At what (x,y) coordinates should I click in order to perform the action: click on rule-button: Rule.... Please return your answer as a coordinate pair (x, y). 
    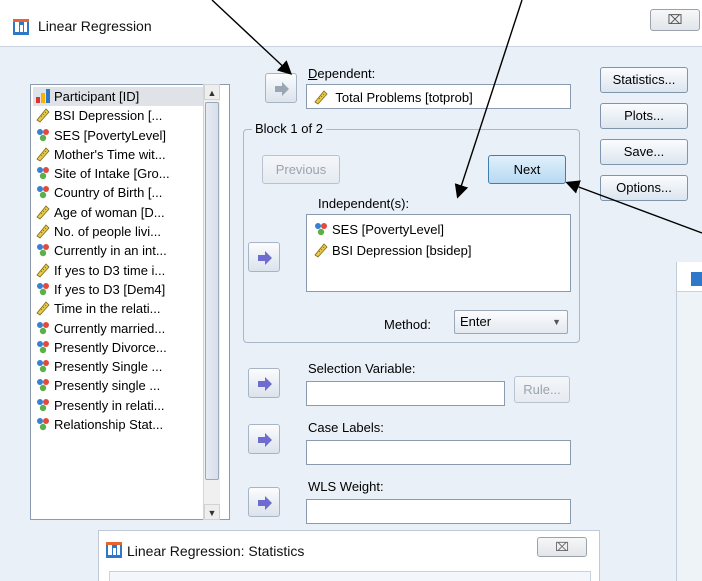
    Looking at the image, I should click on (542, 389).